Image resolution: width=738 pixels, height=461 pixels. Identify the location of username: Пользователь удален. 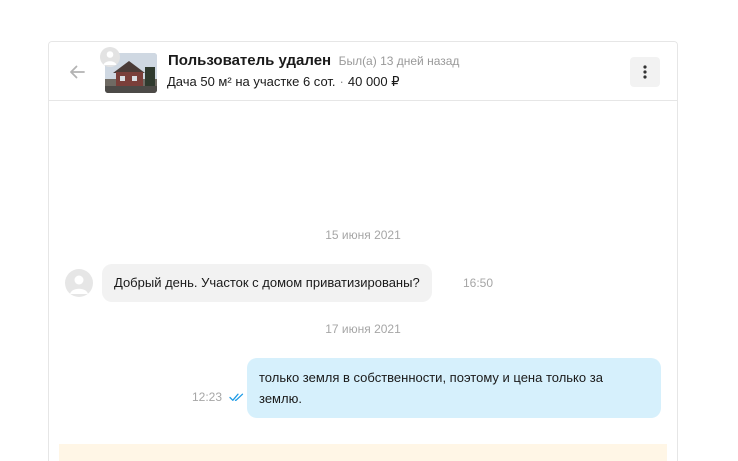
(249, 60).